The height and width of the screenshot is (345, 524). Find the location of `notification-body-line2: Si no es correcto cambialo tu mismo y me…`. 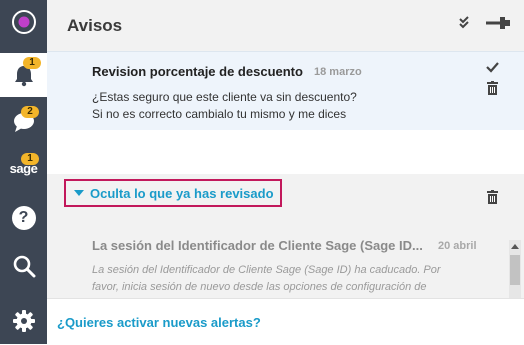

notification-body-line2: Si no es correcto cambialo tu mismo y me… is located at coordinates (219, 114).